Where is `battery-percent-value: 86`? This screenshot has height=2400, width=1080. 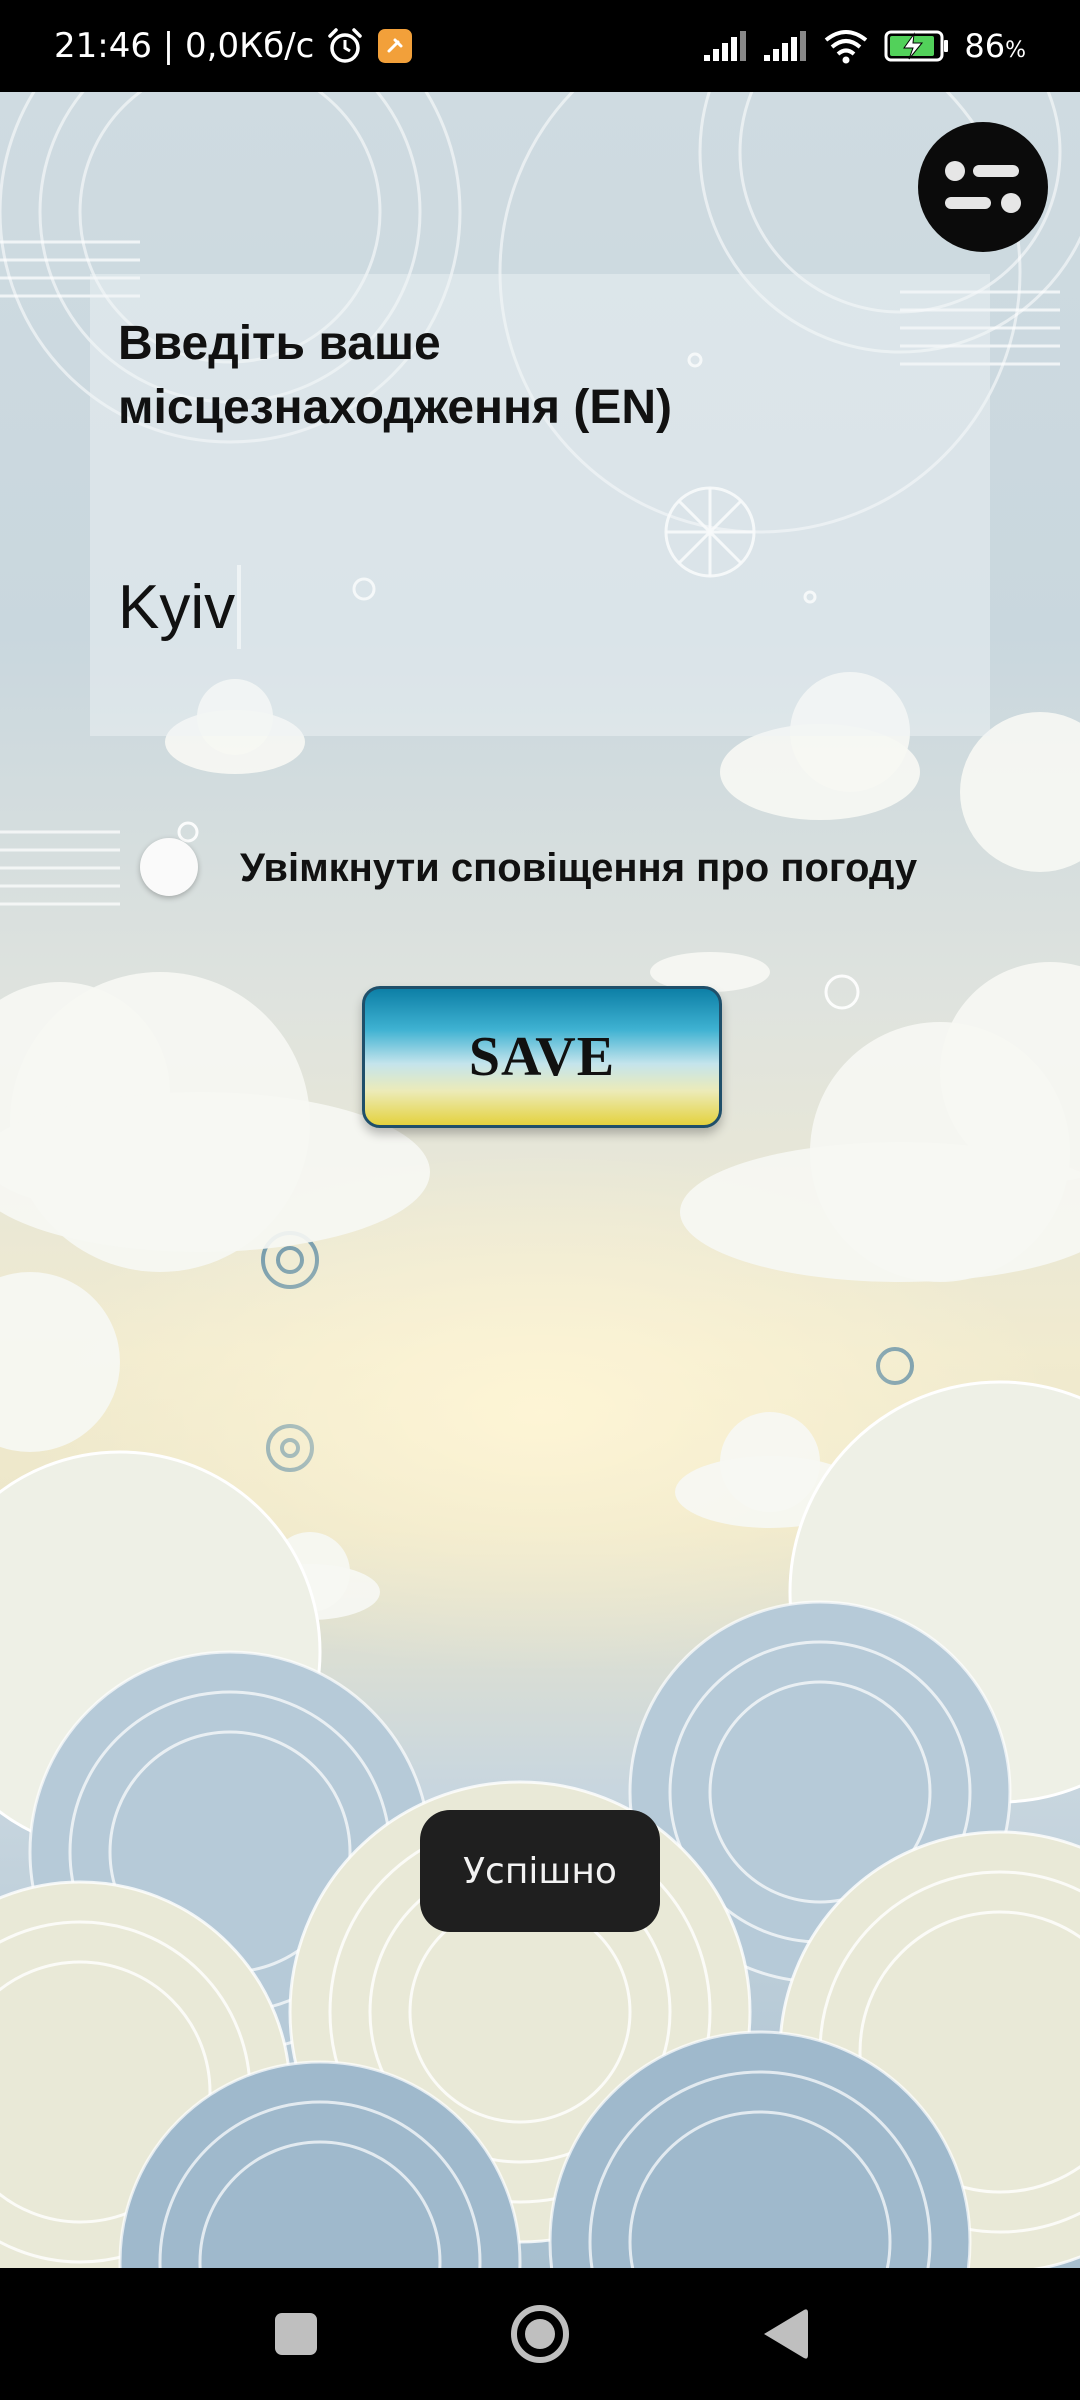 battery-percent-value: 86 is located at coordinates (985, 46).